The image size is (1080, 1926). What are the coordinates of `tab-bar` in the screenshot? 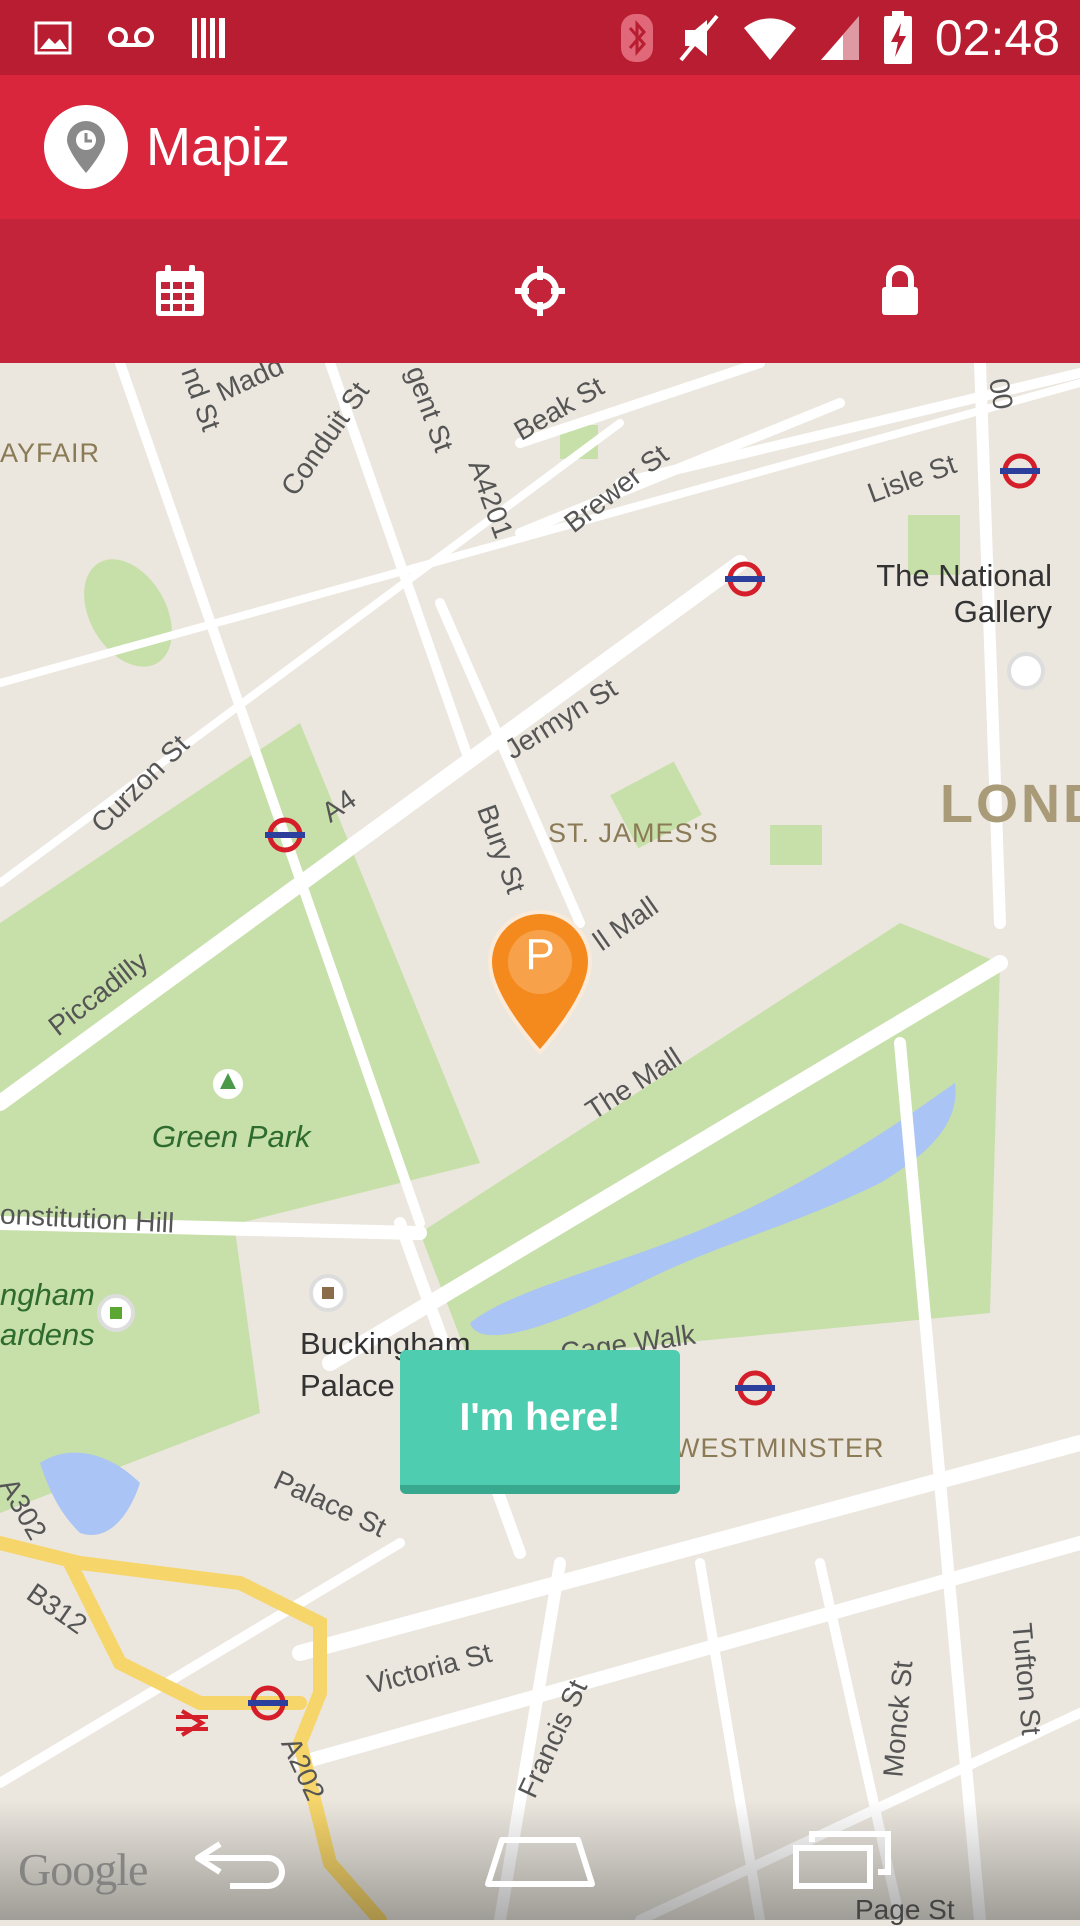 It's located at (540, 291).